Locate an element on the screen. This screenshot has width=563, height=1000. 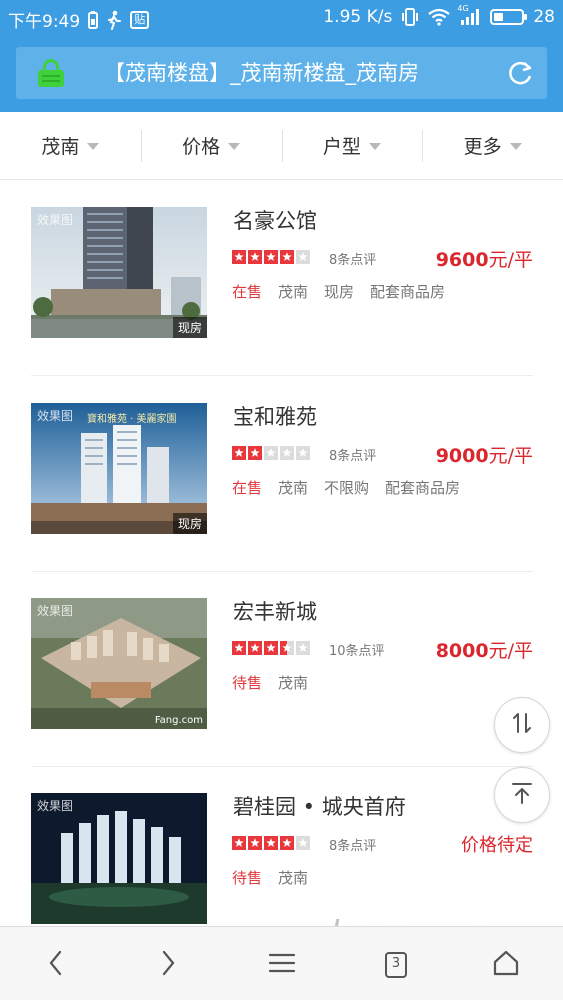
status-bar: 下午9:49 贴 1.95 K/s 4G 28 is located at coordinates (281, 18).